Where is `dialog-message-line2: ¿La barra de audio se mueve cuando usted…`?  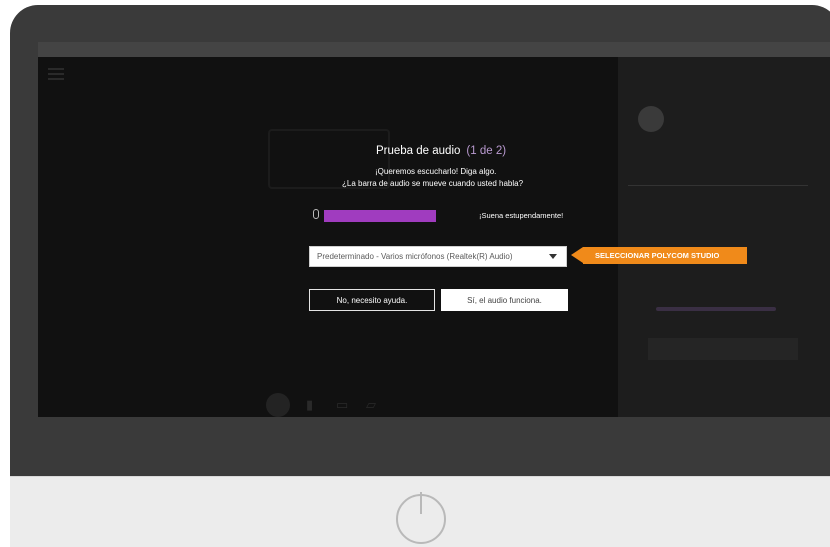 dialog-message-line2: ¿La barra de audio se mueve cuando usted… is located at coordinates (433, 183).